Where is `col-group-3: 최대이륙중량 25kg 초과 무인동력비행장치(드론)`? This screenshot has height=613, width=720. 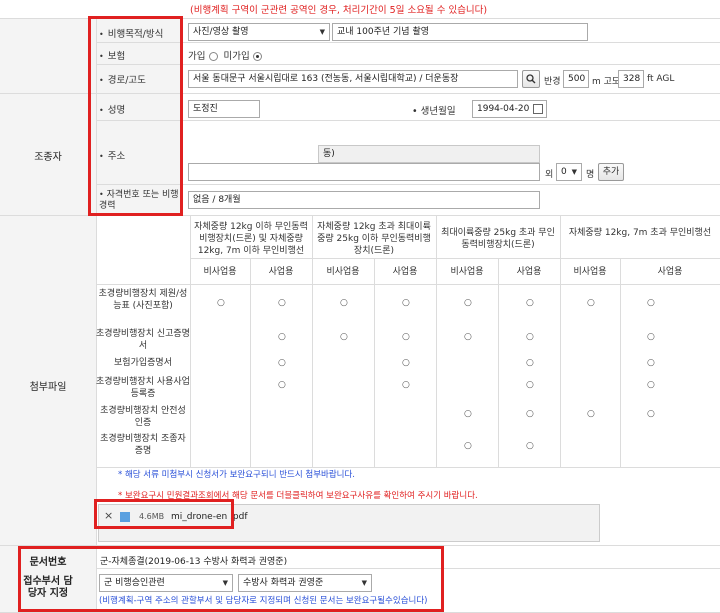 col-group-3: 최대이륙중량 25kg 초과 무인동력비행장치(드론) is located at coordinates (498, 239).